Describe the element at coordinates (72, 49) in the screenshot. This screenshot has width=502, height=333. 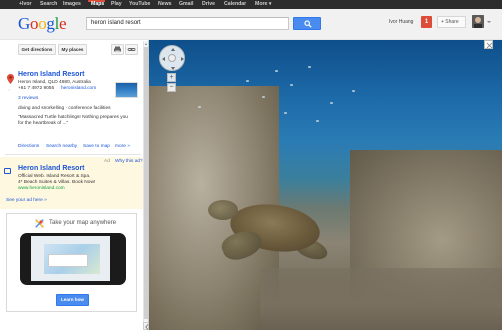
I see `my-places-button: My places` at that location.